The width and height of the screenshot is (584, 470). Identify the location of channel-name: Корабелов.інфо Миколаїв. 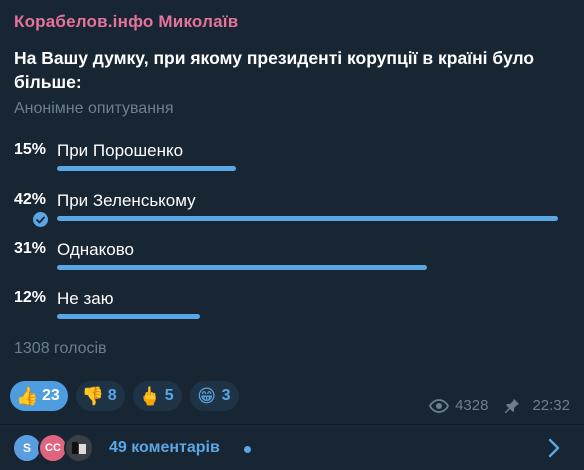
(126, 22).